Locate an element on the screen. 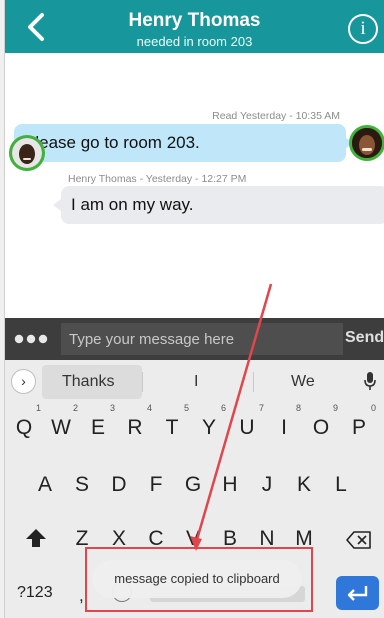  enter-return-icon is located at coordinates (357, 593).